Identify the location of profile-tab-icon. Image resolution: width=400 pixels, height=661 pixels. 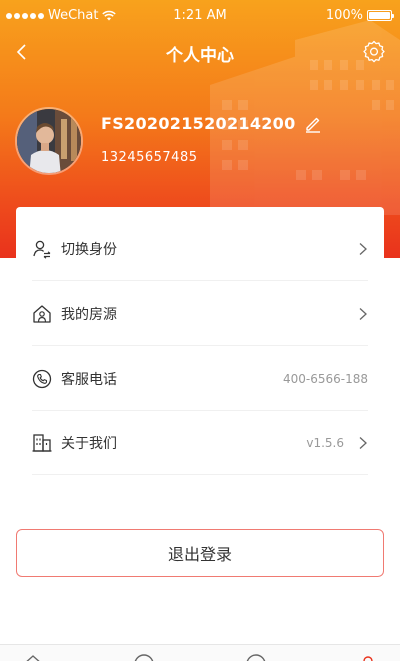
(368, 657).